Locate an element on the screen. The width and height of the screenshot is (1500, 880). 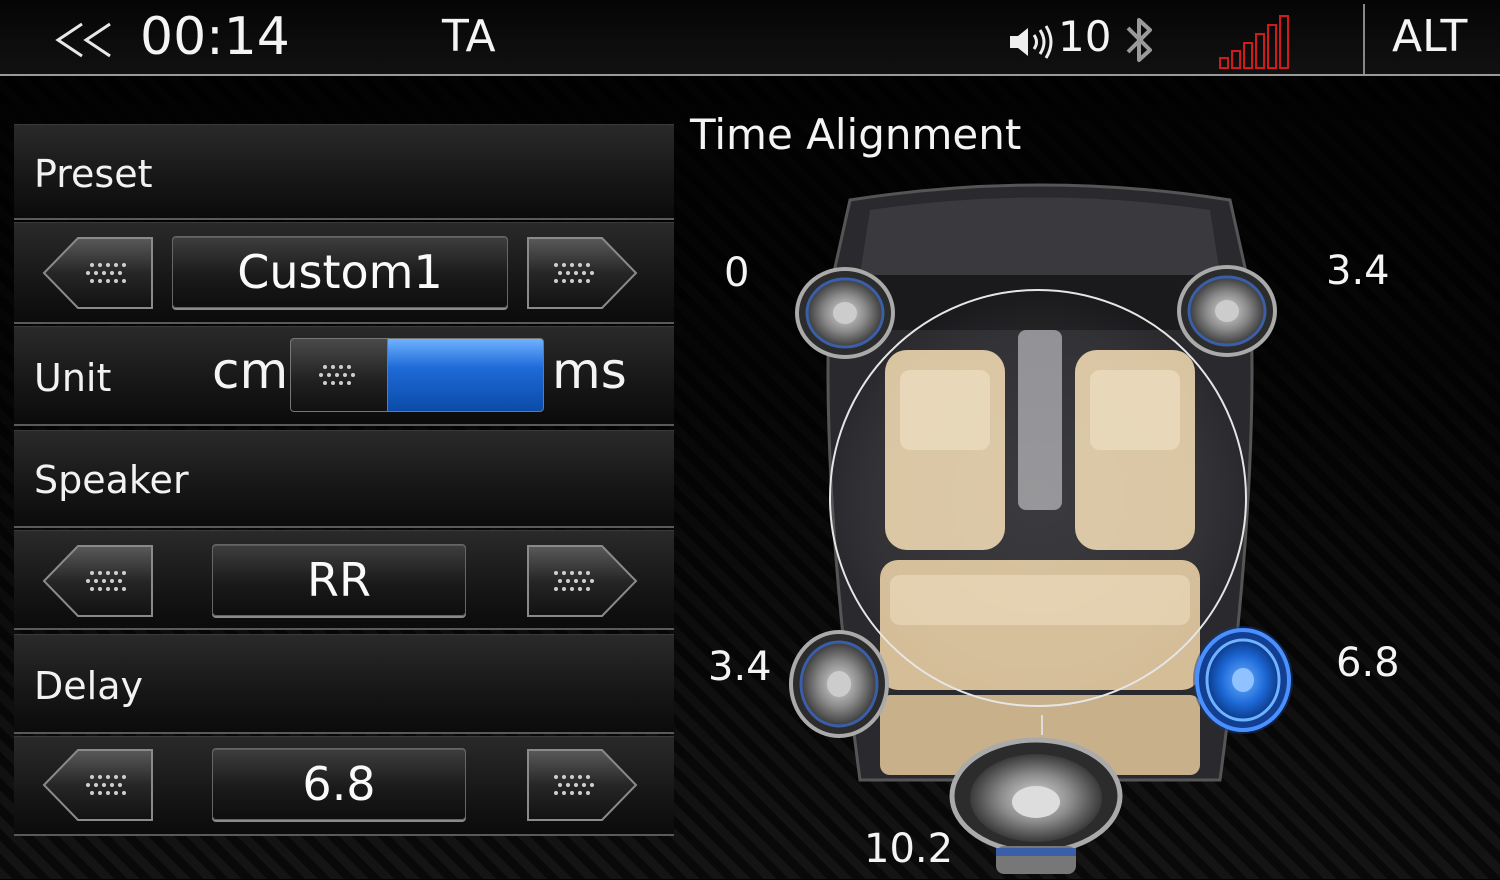
speaker-value: RR is located at coordinates (339, 580).